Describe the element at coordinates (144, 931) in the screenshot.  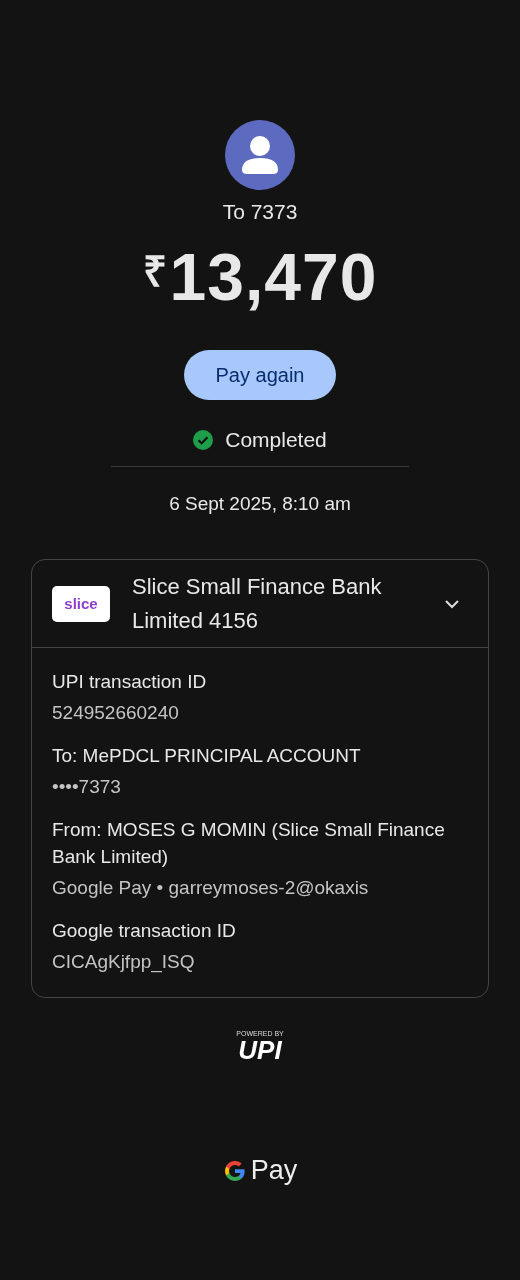
I see `detail-label: Google transaction ID` at that location.